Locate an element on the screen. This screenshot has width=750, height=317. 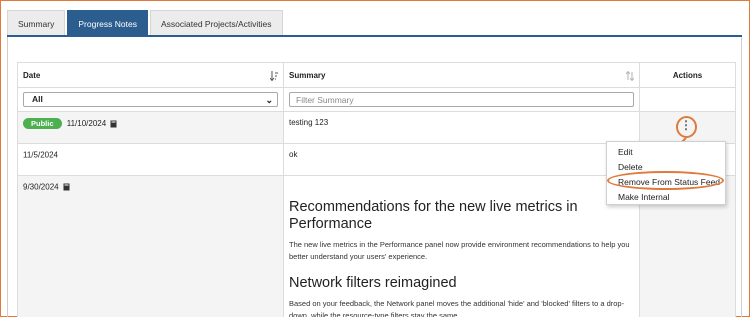
annotation-oval is located at coordinates (665, 180).